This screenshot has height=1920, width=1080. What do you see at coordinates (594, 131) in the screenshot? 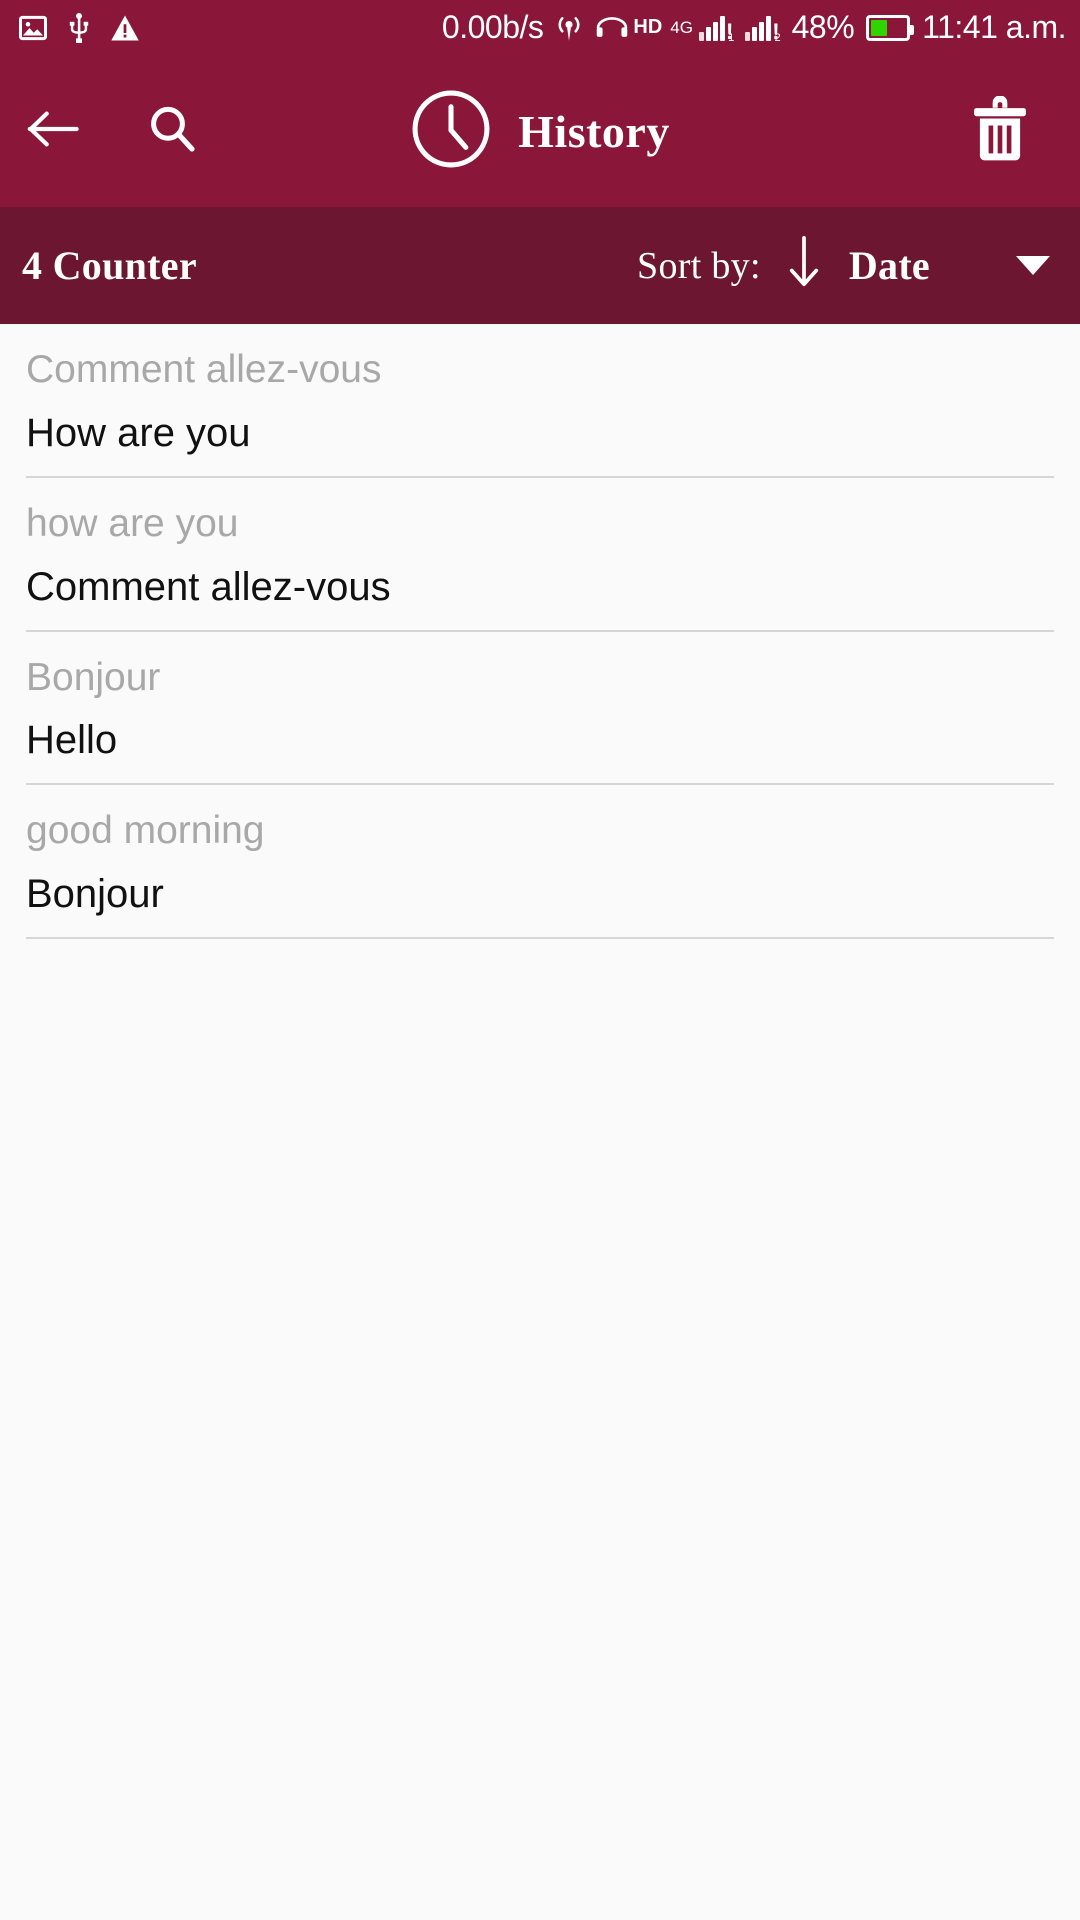
I see `page-title: History` at bounding box center [594, 131].